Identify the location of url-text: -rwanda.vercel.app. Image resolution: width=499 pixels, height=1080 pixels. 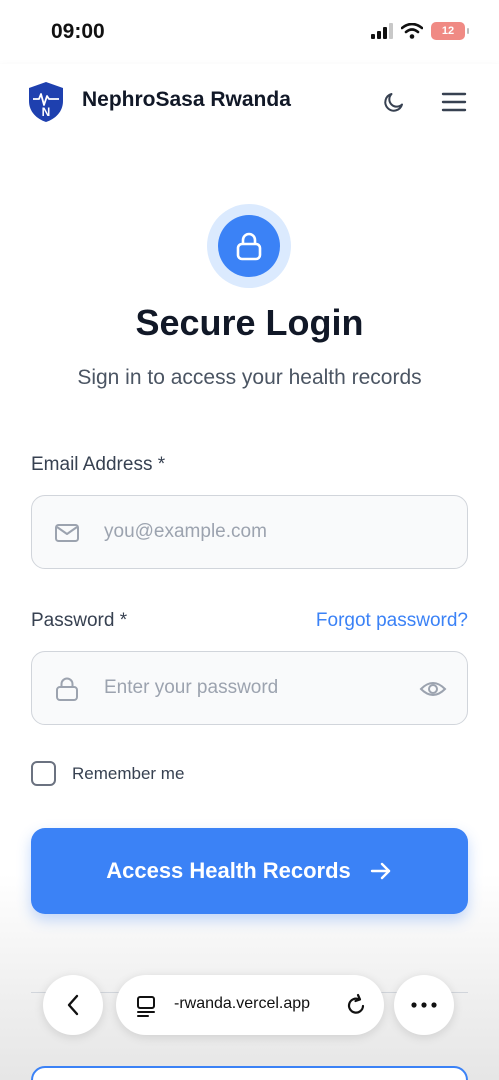
(242, 1004).